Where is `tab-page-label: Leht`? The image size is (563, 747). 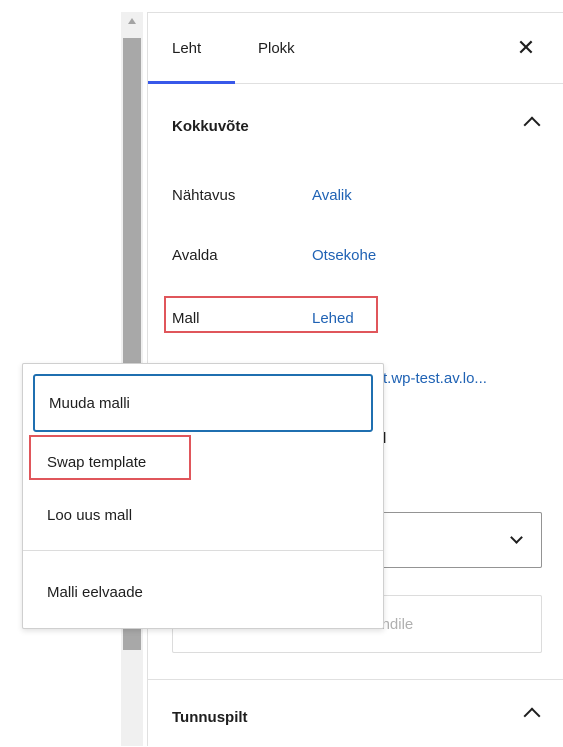 tab-page-label: Leht is located at coordinates (187, 48).